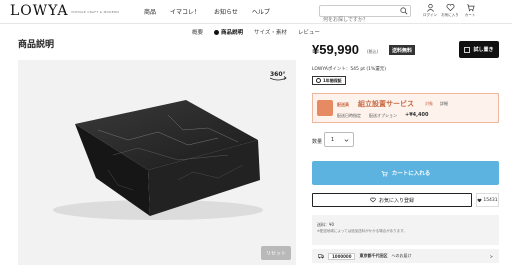  Describe the element at coordinates (479, 200) in the screenshot. I see `heart-small-icon` at that location.